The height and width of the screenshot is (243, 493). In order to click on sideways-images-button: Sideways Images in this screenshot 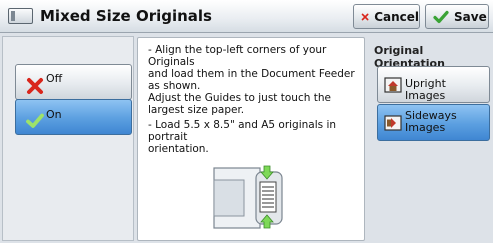, I will do `click(433, 122)`.